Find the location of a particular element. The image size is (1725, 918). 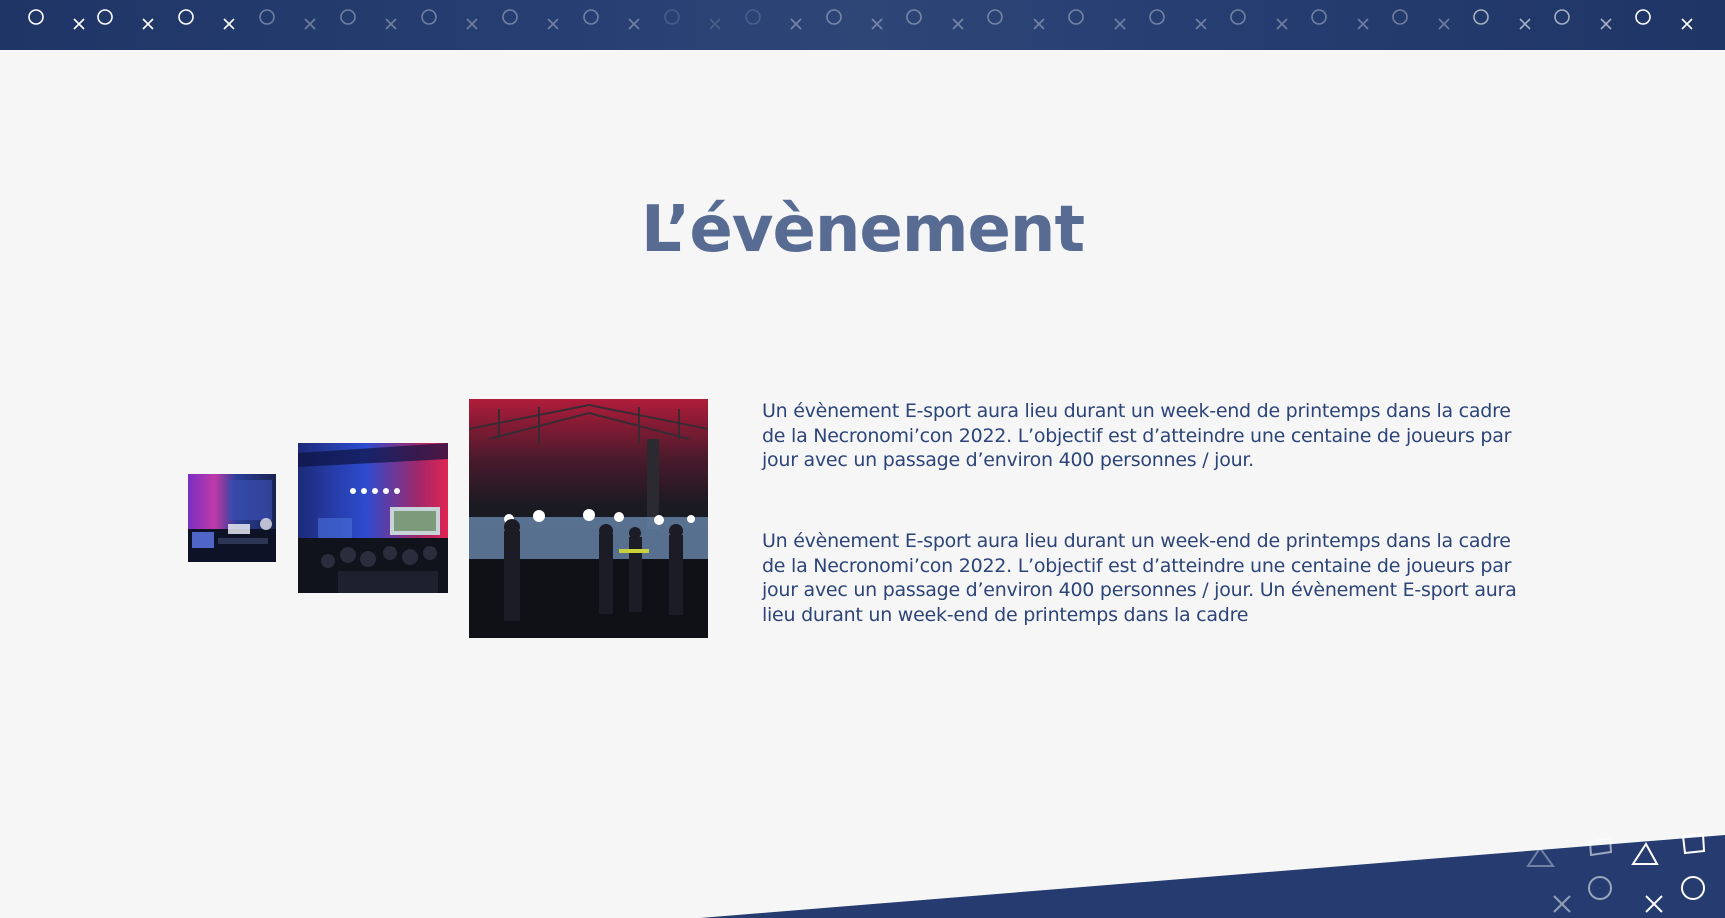

bottom-decor is located at coordinates (1212, 875).